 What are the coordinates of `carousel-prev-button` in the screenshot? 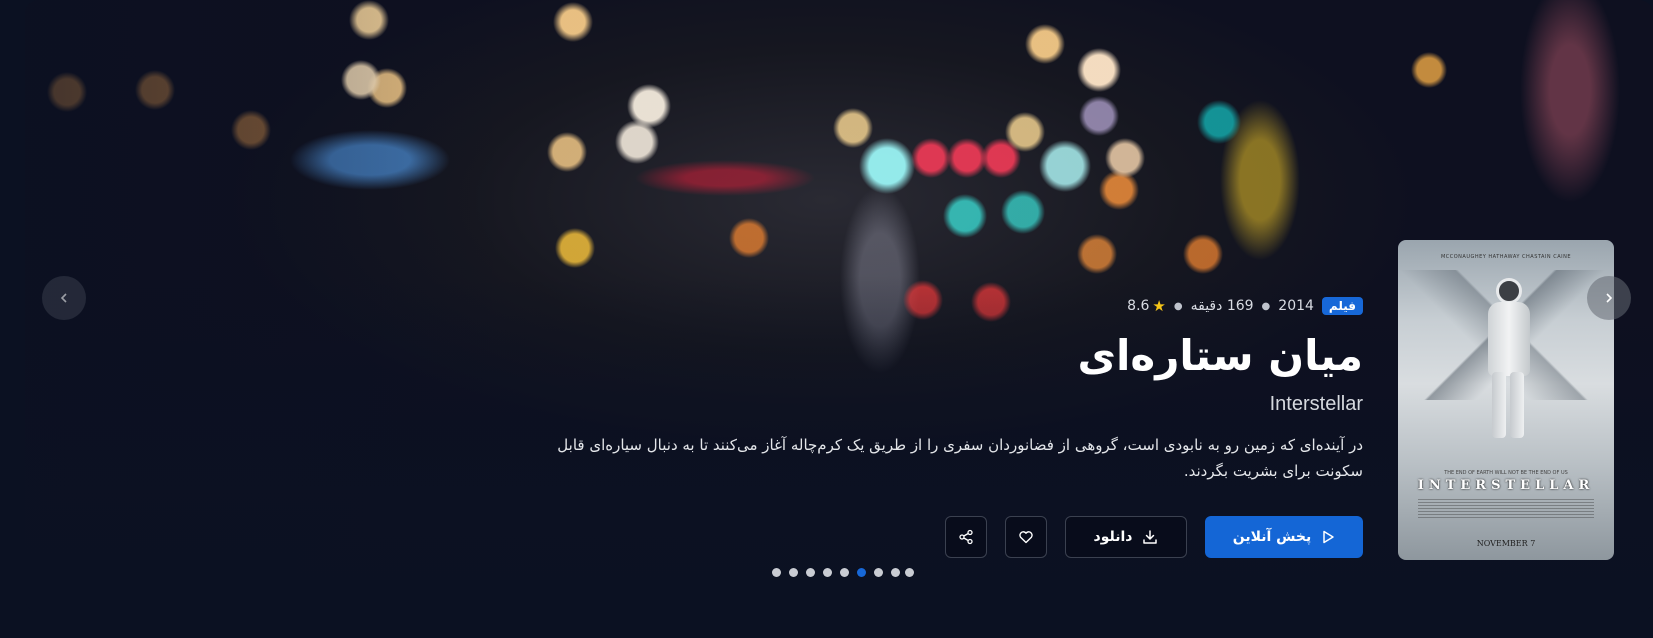 It's located at (64, 298).